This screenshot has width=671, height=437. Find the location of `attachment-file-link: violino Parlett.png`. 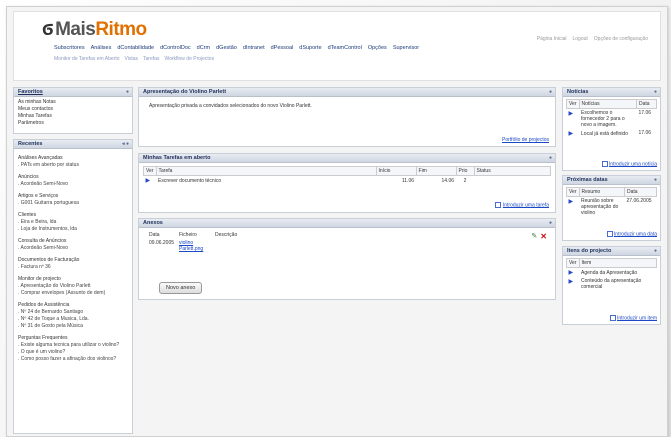

attachment-file-link: violino Parlett.png is located at coordinates (195, 246).